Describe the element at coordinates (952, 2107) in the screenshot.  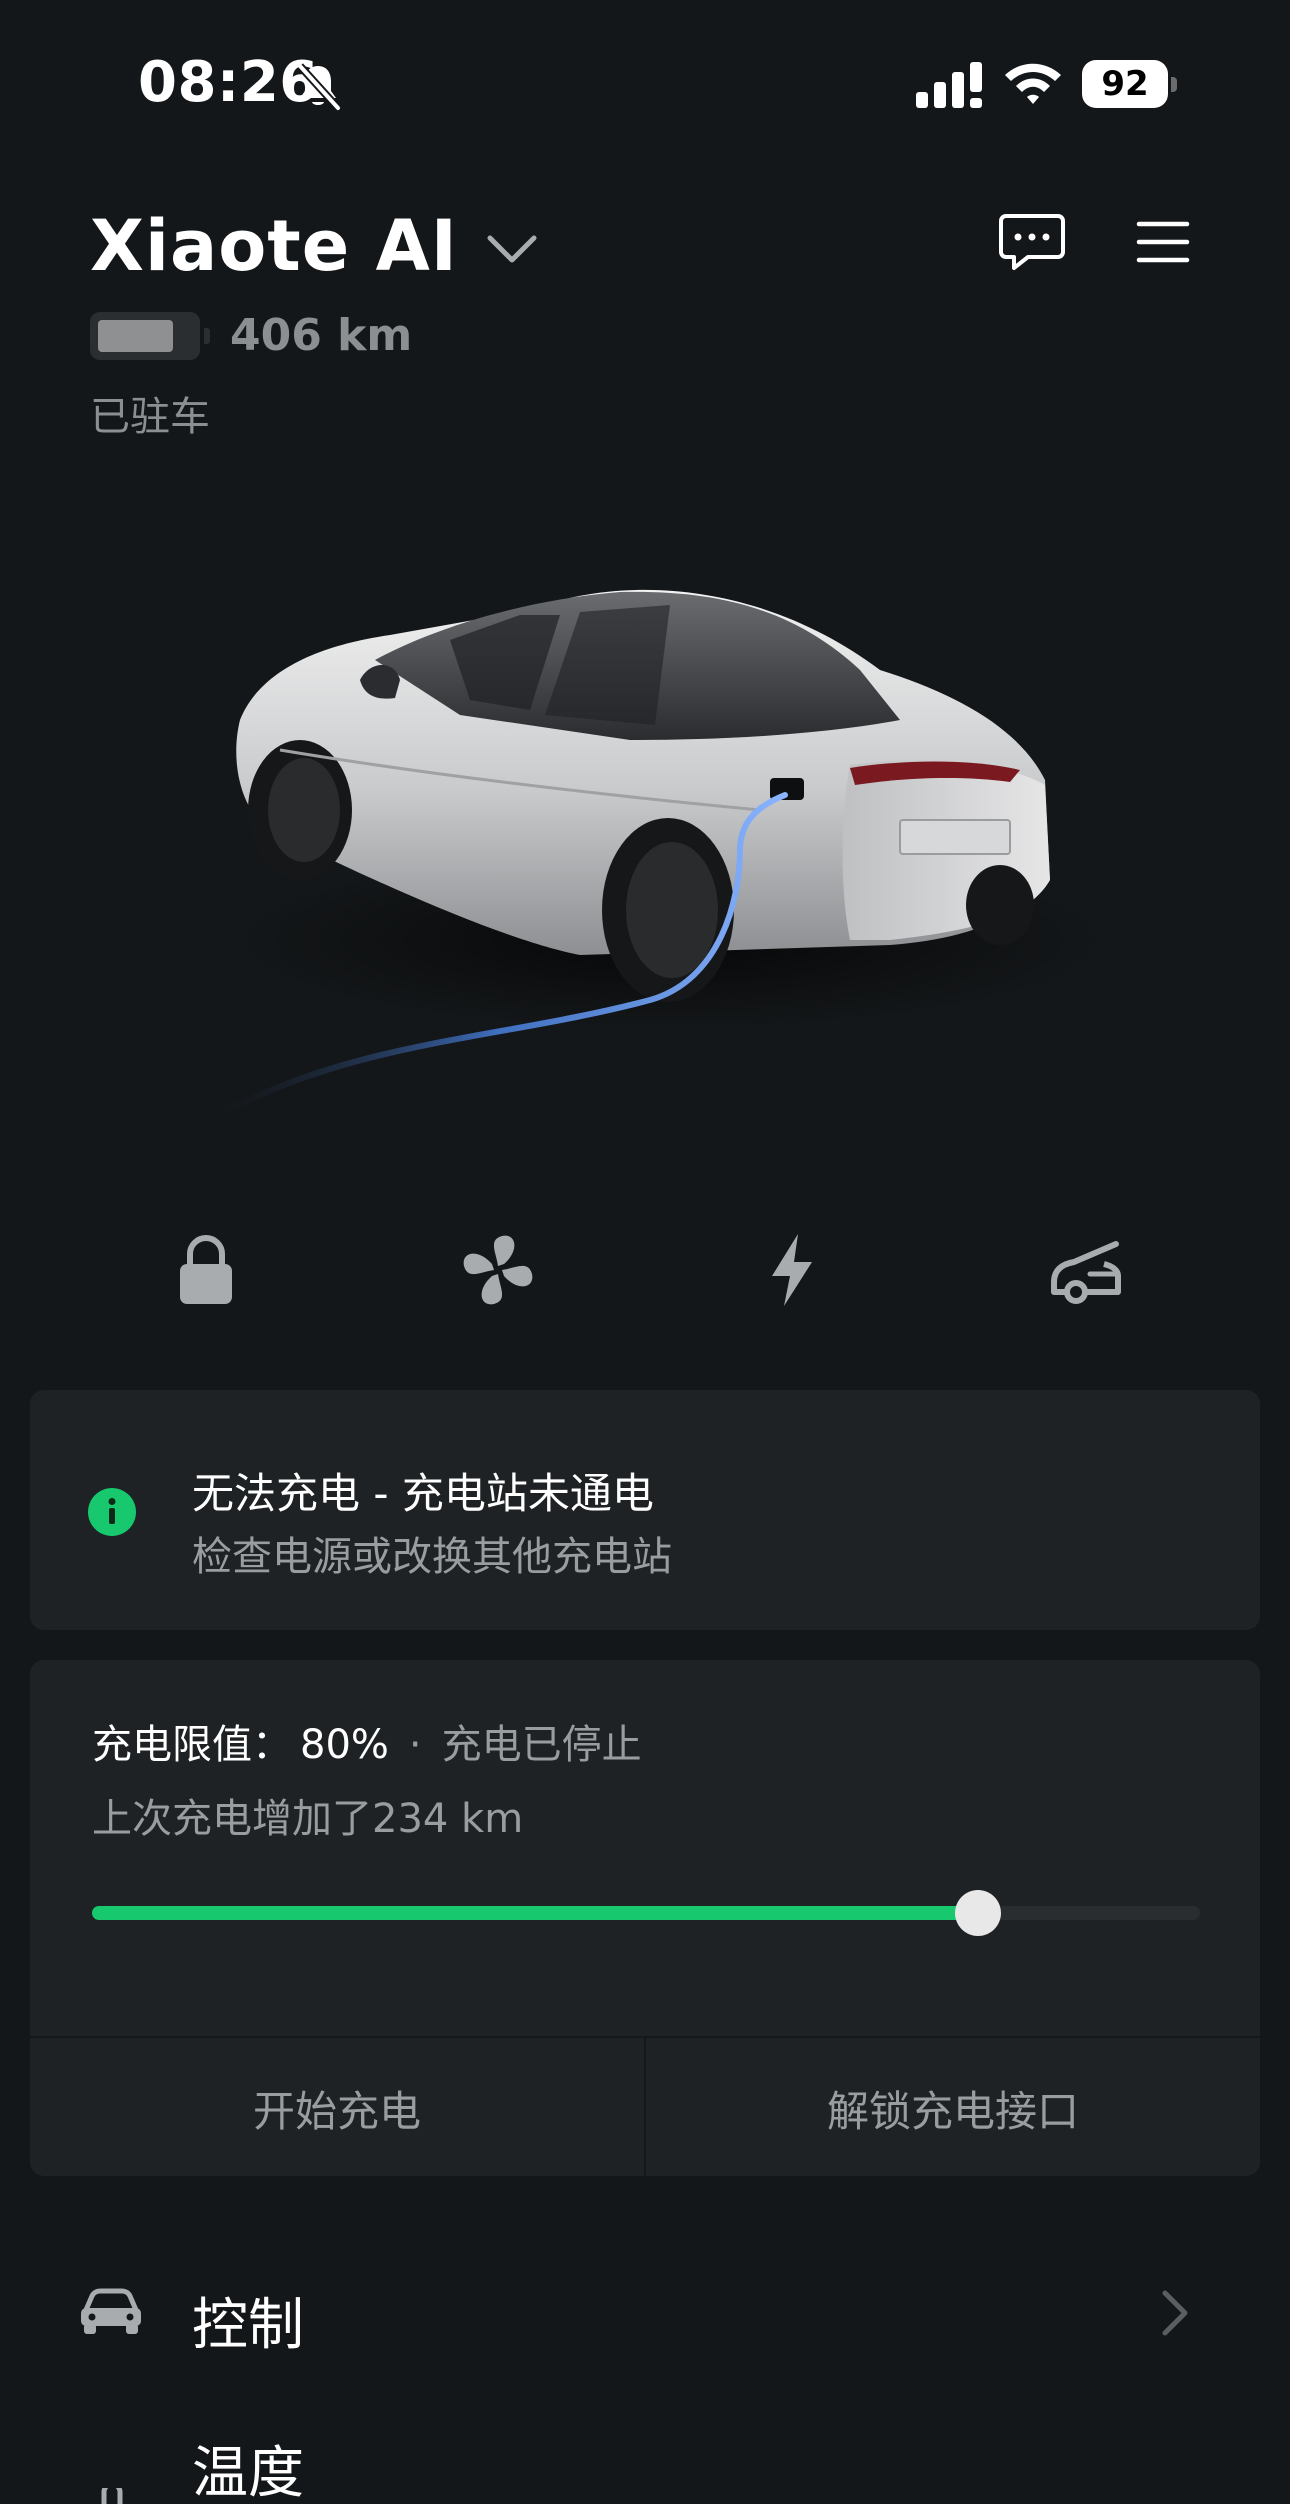
I see `unlock-charge-port-button: 解锁充电接口` at that location.